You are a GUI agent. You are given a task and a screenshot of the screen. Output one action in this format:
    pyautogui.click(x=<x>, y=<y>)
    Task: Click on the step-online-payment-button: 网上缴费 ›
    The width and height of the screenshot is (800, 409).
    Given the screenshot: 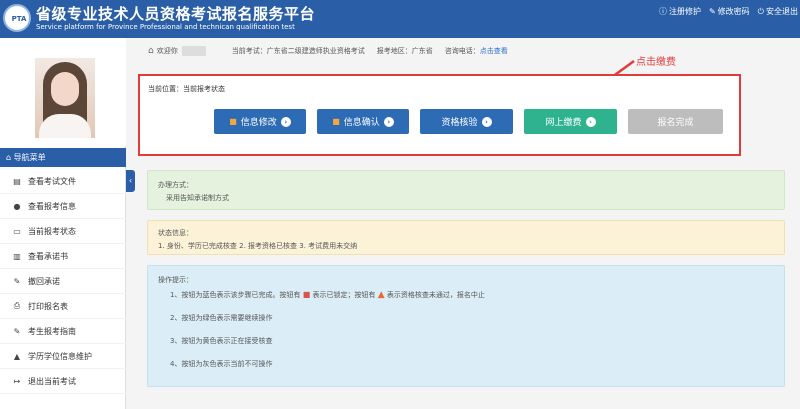 What is the action you would take?
    pyautogui.click(x=570, y=121)
    